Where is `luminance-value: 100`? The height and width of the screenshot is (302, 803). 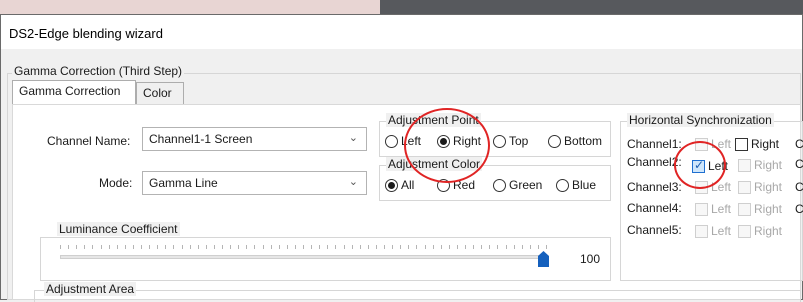 luminance-value: 100 is located at coordinates (590, 259).